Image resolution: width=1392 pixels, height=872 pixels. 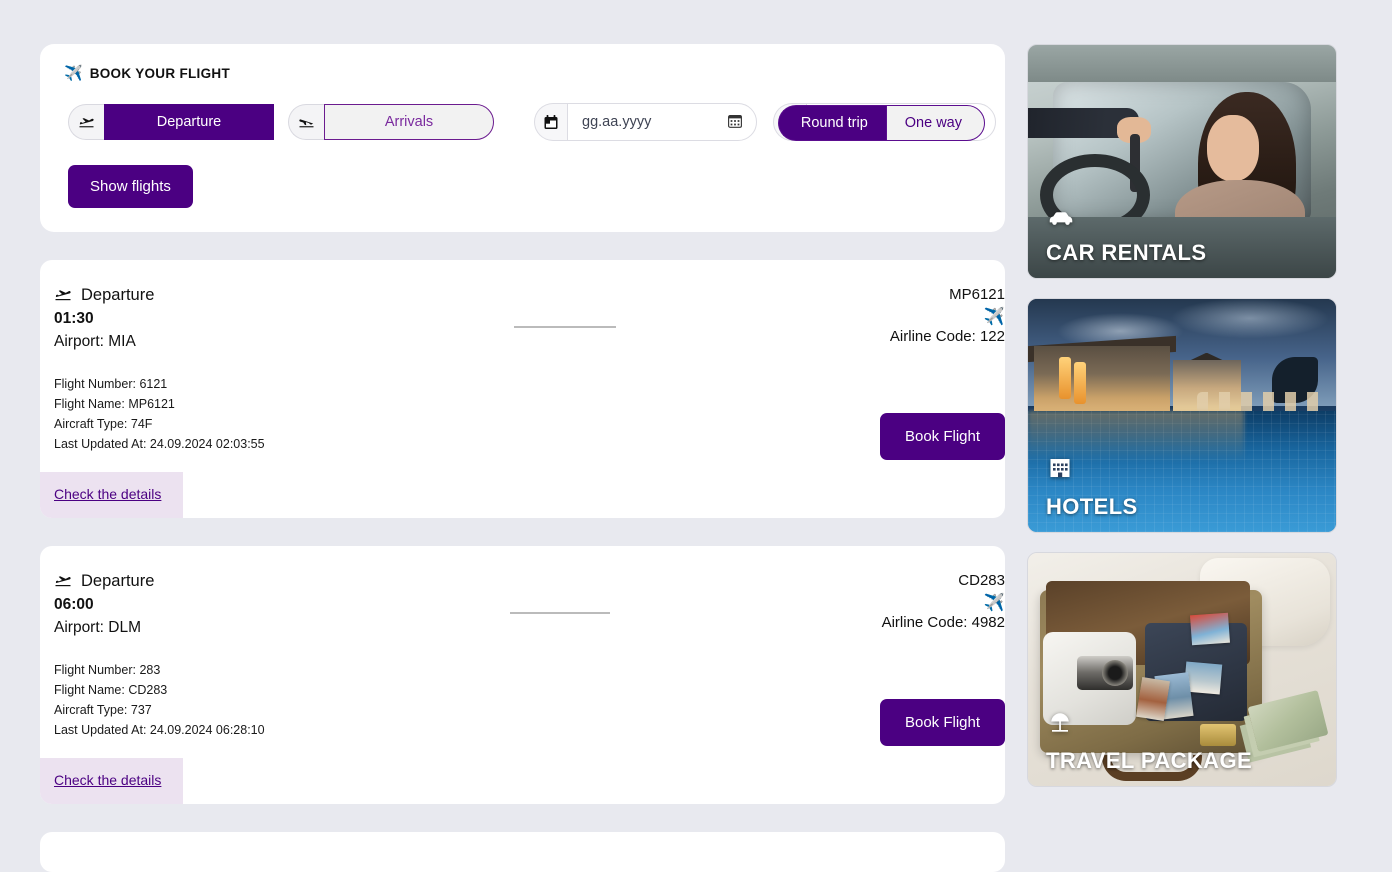 What do you see at coordinates (130, 186) in the screenshot?
I see `show-flights-button: Show flights` at bounding box center [130, 186].